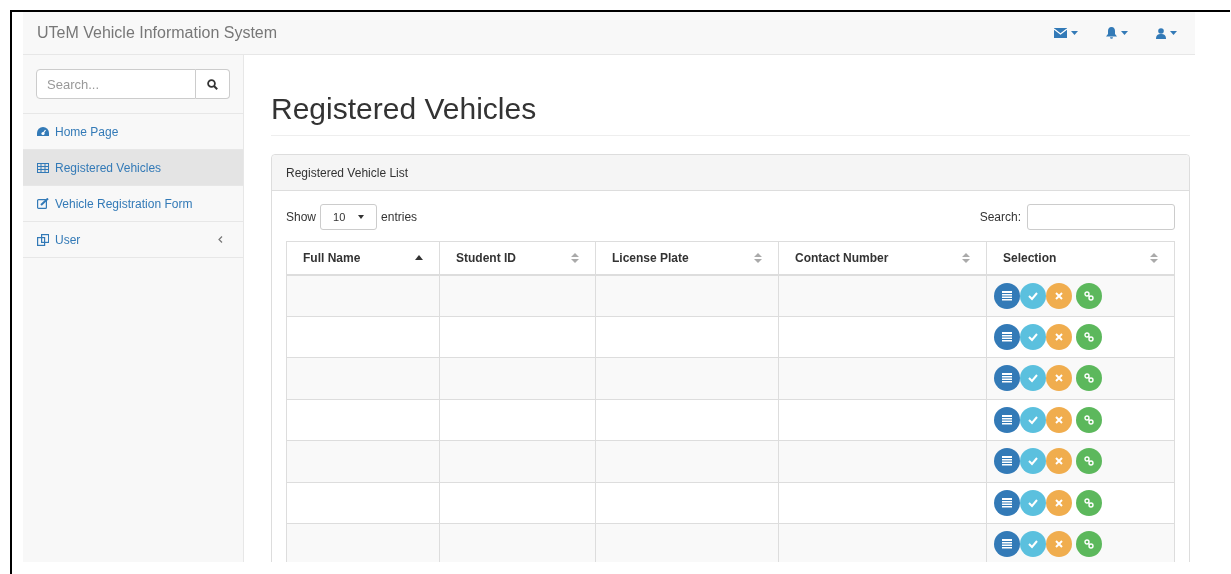 This screenshot has width=1231, height=574. I want to click on column-header: Student ID, so click(517, 258).